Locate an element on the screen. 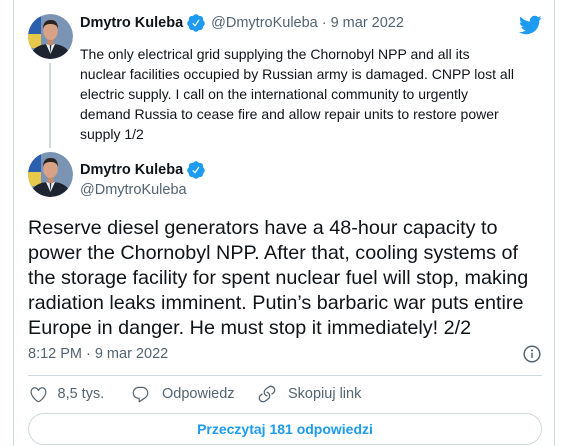  divider is located at coordinates (285, 375).